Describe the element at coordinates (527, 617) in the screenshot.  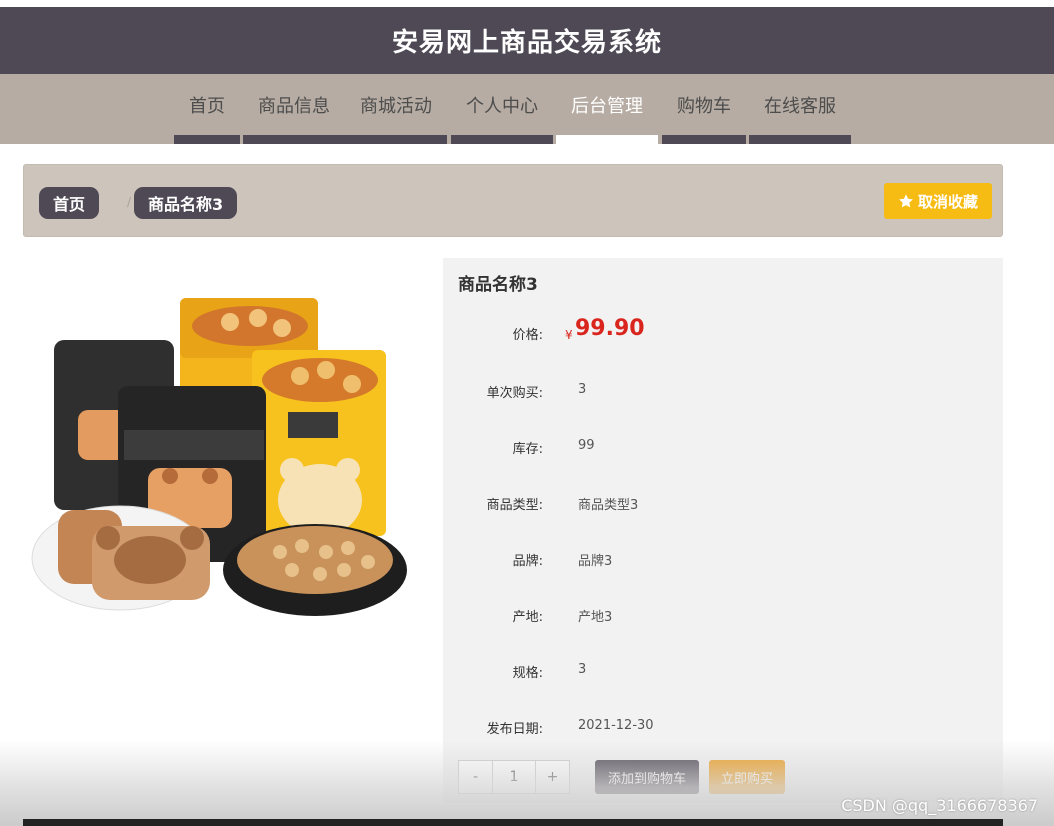
I see `field-label: 产地:` at that location.